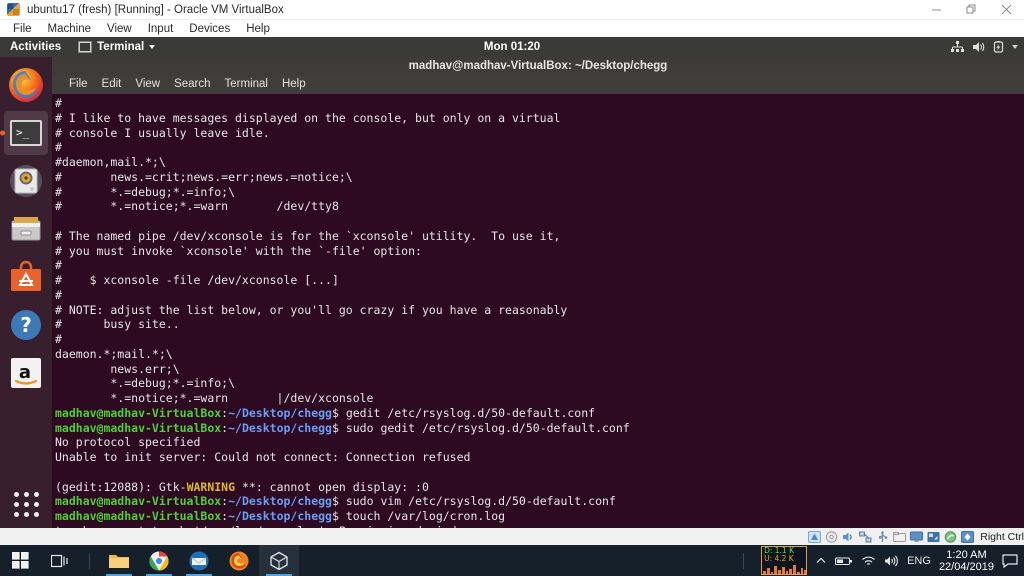 The height and width of the screenshot is (576, 1024). I want to click on network-monitor-widget: D: 1.1 K U: 4.2 K, so click(784, 560).